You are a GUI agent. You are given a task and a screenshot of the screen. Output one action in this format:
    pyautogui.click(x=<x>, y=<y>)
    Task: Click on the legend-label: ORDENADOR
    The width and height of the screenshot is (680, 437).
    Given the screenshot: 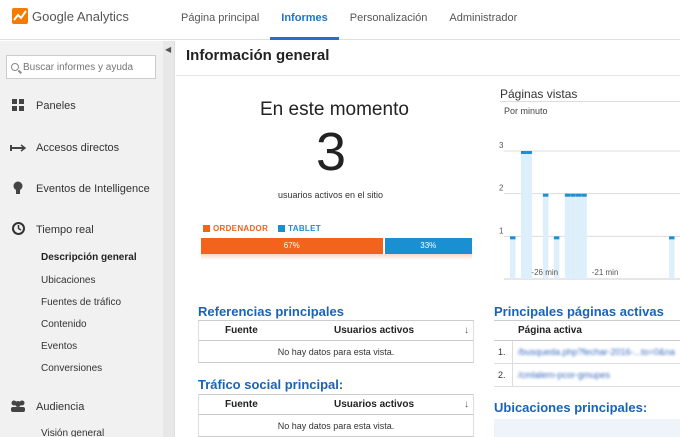 What is the action you would take?
    pyautogui.click(x=241, y=228)
    